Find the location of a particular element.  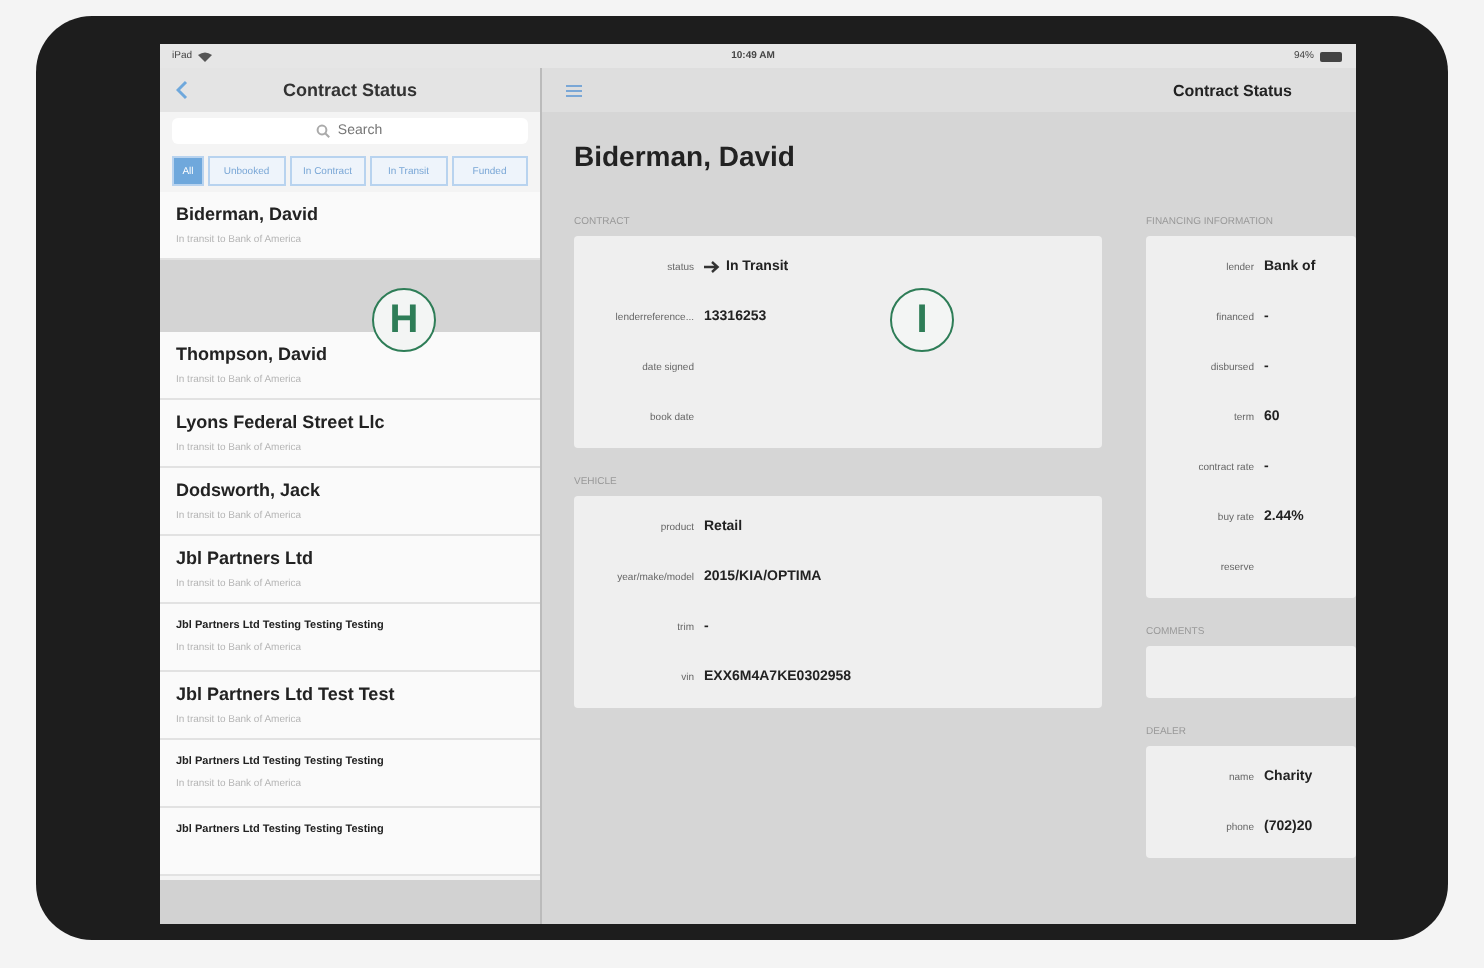

battery-icon is located at coordinates (1332, 56).